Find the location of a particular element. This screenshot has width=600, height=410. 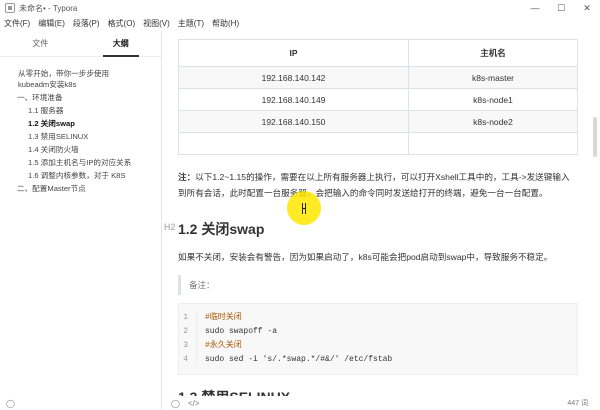

code-text: #临时关闭 is located at coordinates (223, 317).